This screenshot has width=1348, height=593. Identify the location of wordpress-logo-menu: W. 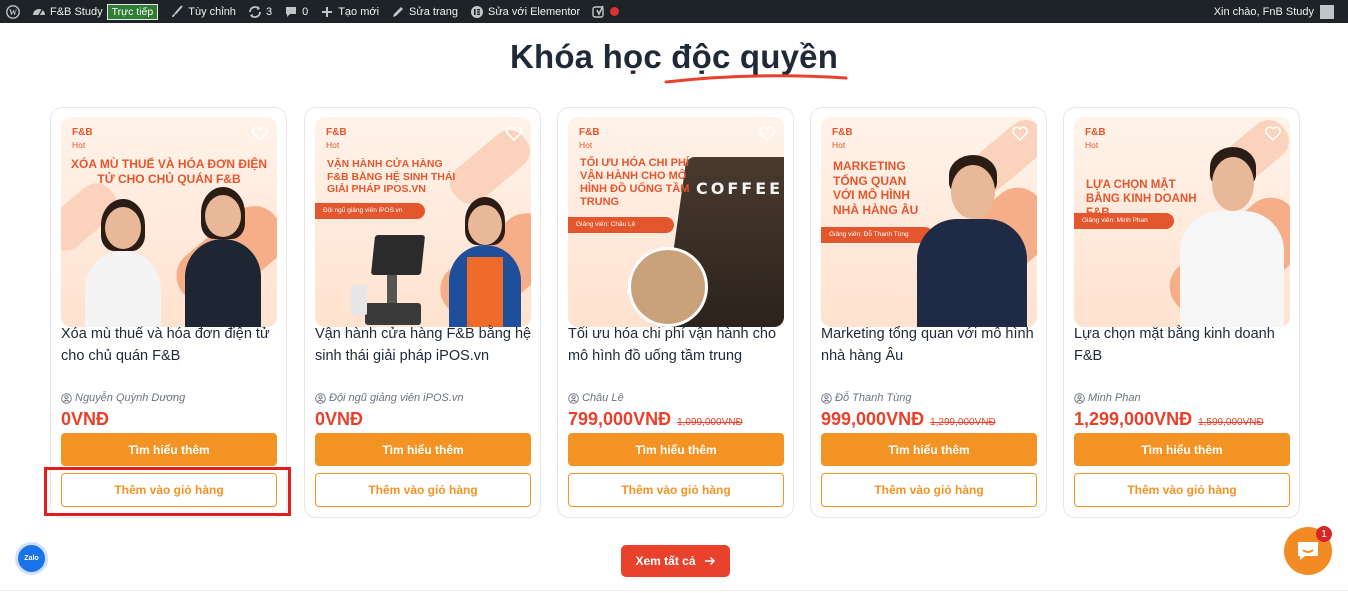
(13, 11).